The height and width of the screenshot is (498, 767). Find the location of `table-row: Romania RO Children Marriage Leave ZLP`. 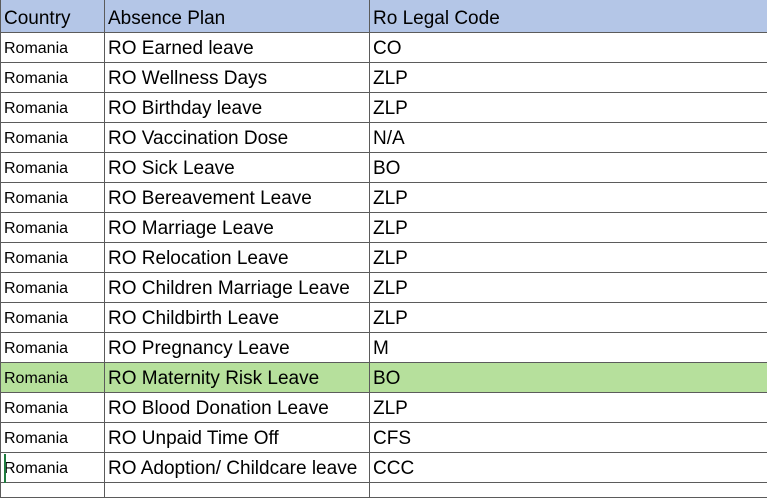

table-row: Romania RO Children Marriage Leave ZLP is located at coordinates (384, 288).